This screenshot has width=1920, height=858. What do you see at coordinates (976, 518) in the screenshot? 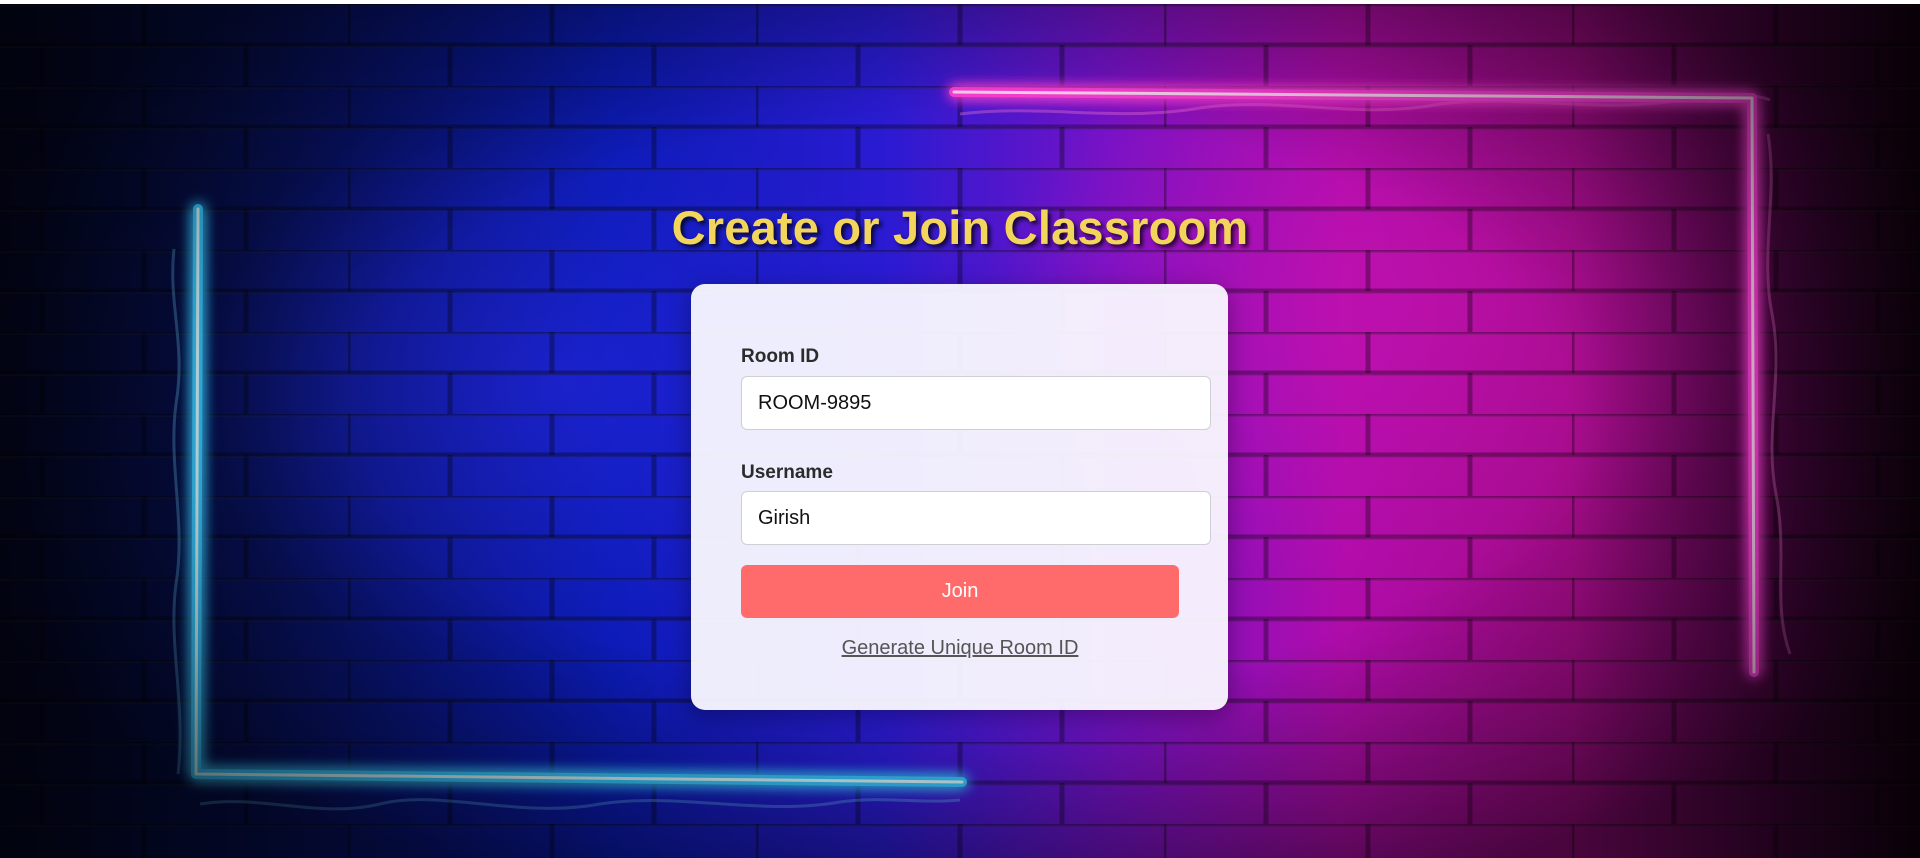
I see `username-input` at bounding box center [976, 518].